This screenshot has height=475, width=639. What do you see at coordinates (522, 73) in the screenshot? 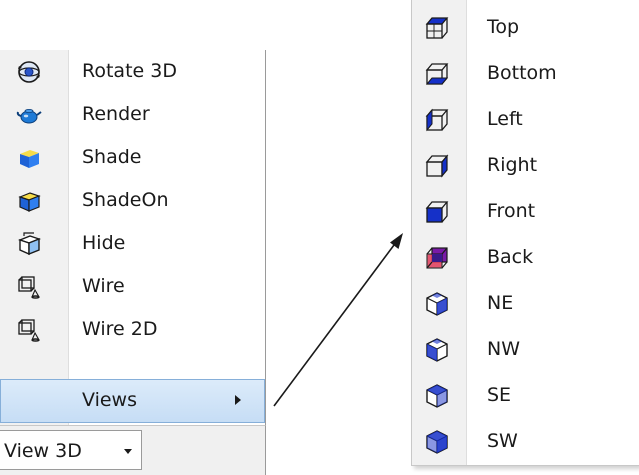
I see `menu-item-label: Bottom` at bounding box center [522, 73].